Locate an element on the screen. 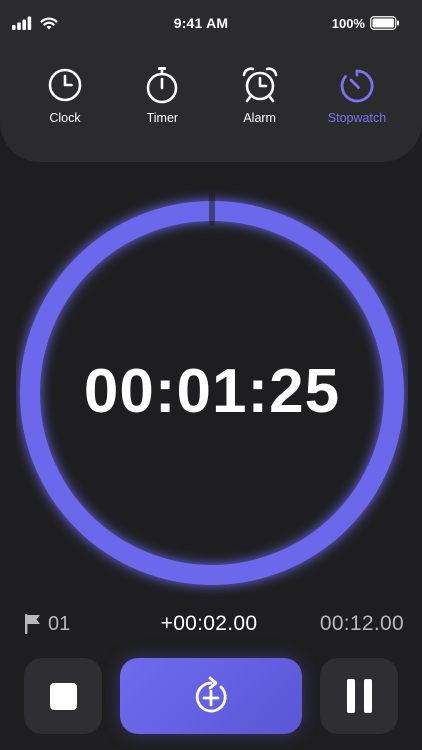 This screenshot has height=750, width=422. timer-icon is located at coordinates (162, 85).